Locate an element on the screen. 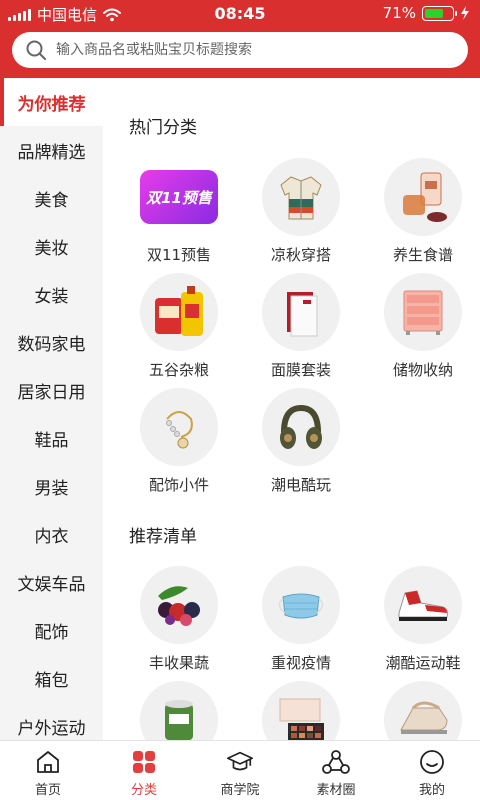 Image resolution: width=480 pixels, height=800 pixels. recommend-tile: 丰收果蔬 is located at coordinates (179, 623).